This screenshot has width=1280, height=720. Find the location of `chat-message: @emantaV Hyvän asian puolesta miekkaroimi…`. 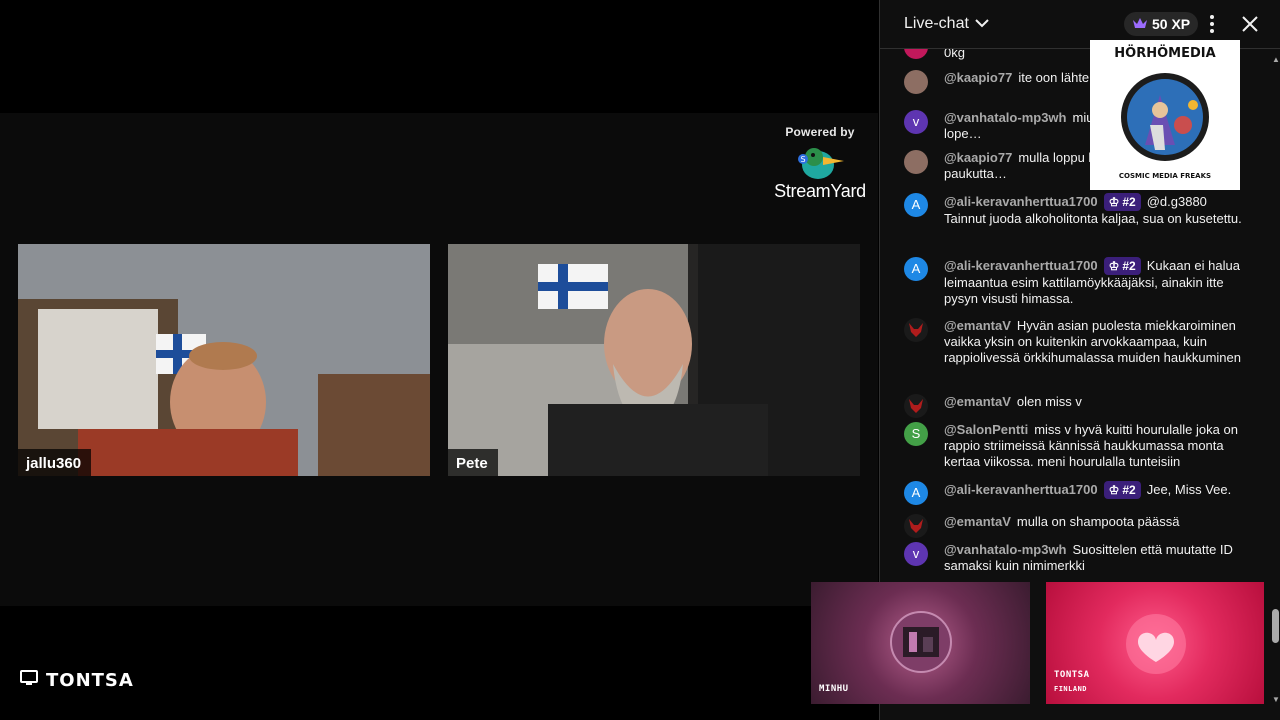

chat-message: @emantaV Hyvän asian puolesta miekkaroimi… is located at coordinates (1074, 342).